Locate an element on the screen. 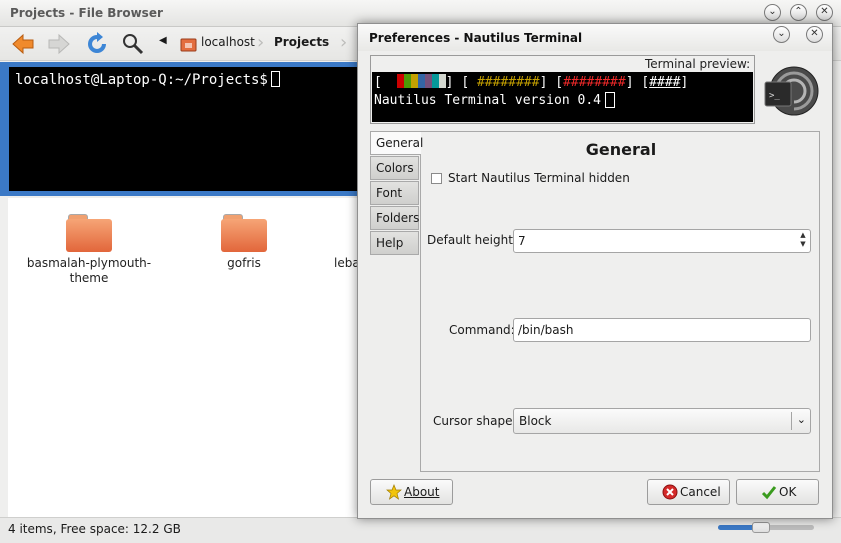  status-bar: 4 items, Free space: 12.2 GB is located at coordinates (420, 530).